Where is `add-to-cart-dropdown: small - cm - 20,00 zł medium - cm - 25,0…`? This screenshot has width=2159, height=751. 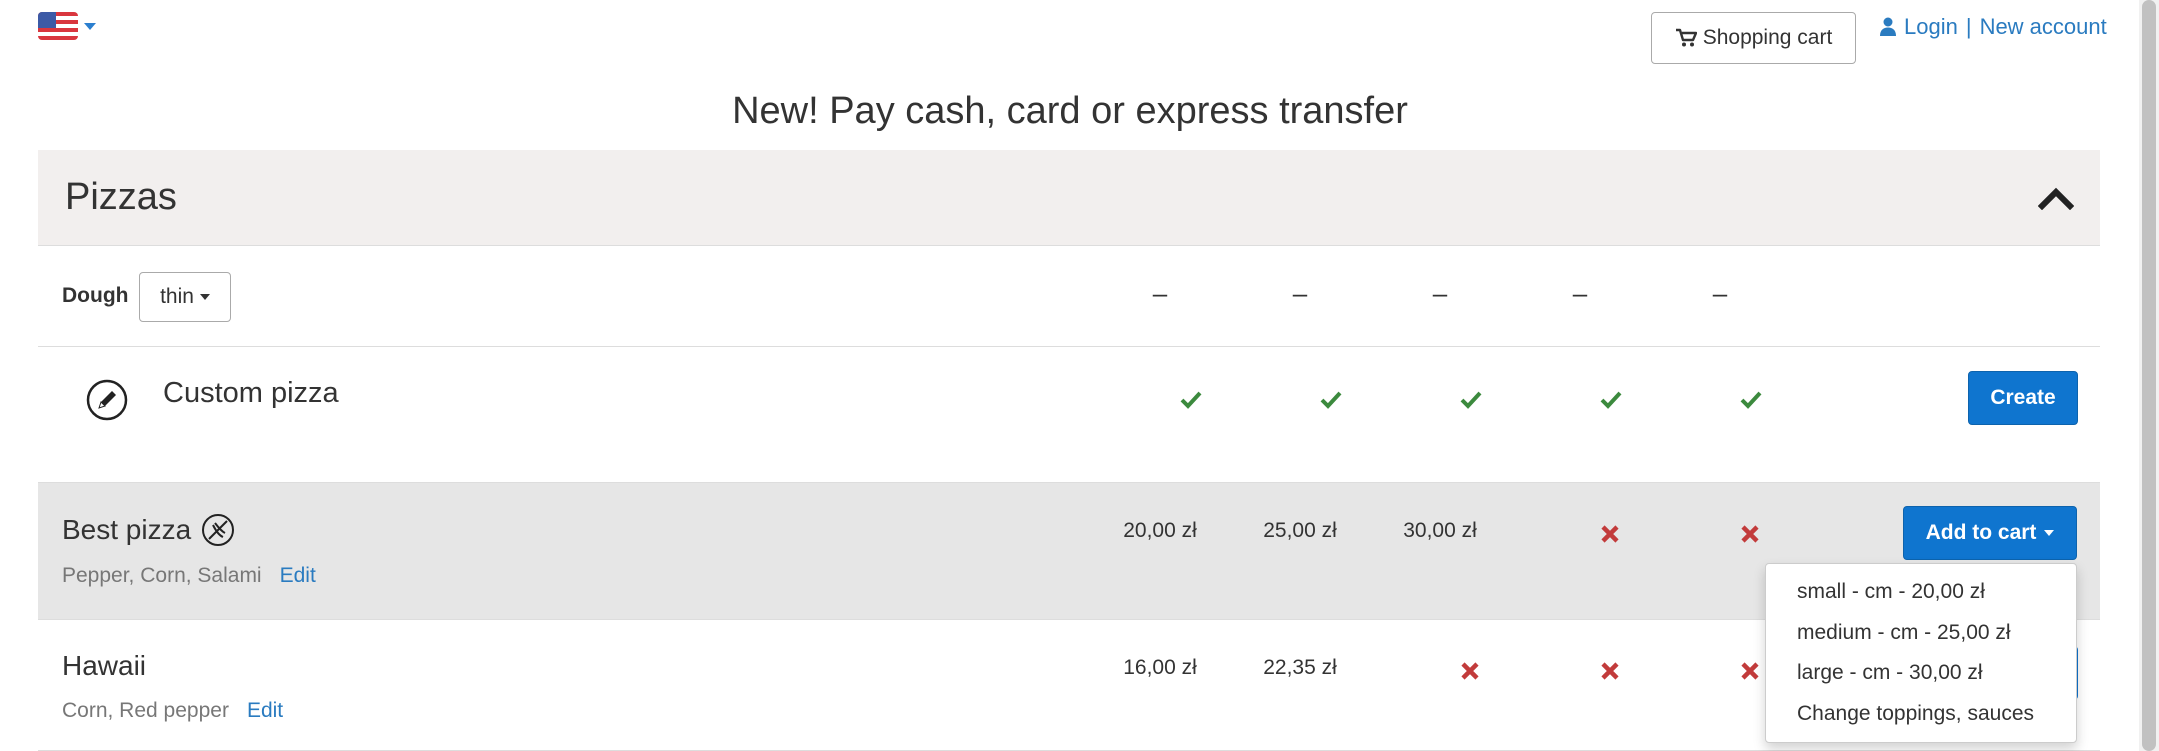 add-to-cart-dropdown: small - cm - 20,00 zł medium - cm - 25,0… is located at coordinates (1921, 653).